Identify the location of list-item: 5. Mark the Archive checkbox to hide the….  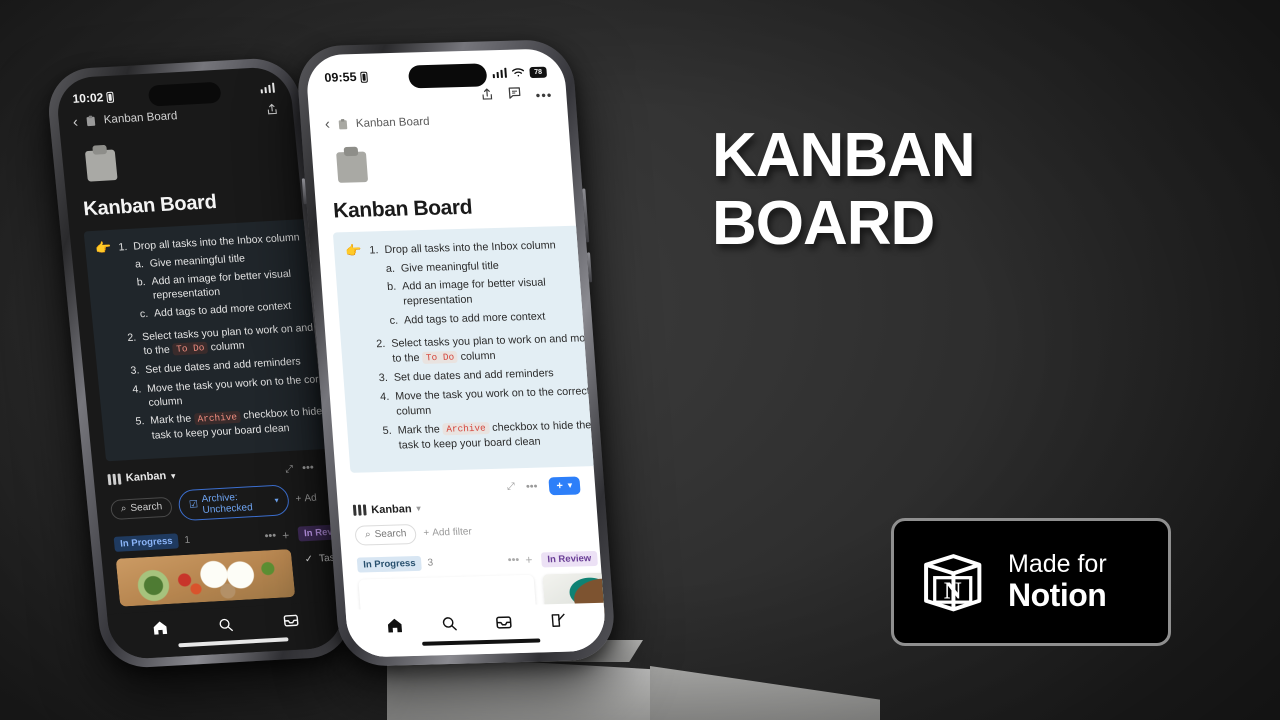
(238, 423).